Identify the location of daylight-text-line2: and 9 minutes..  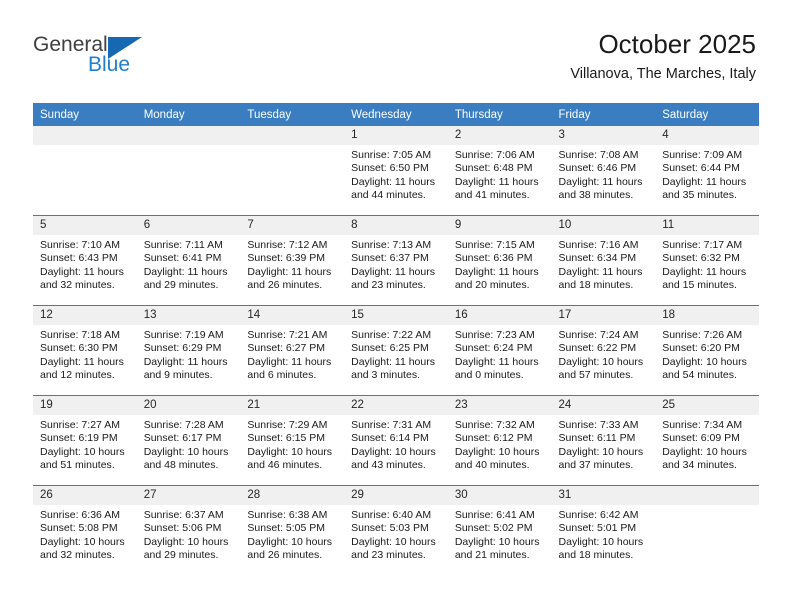
(178, 374).